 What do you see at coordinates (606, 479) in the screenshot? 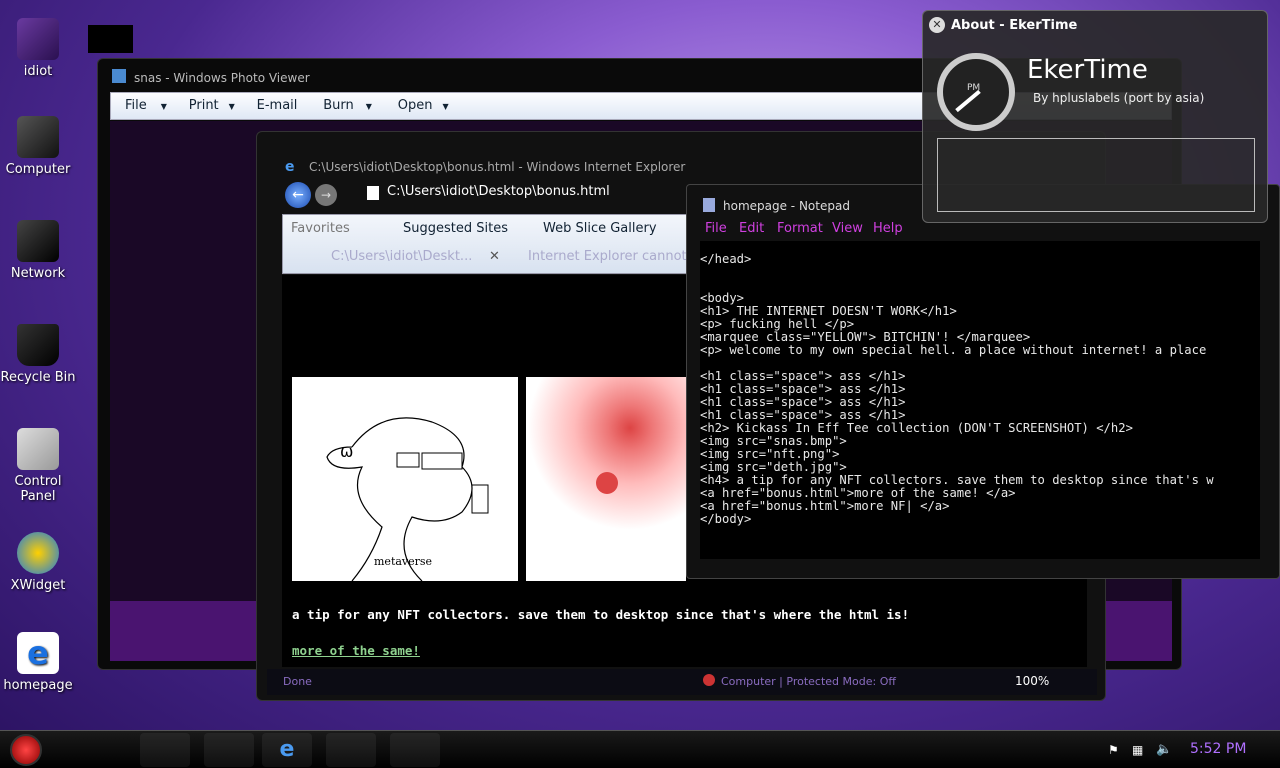
I see `nft-image` at bounding box center [606, 479].